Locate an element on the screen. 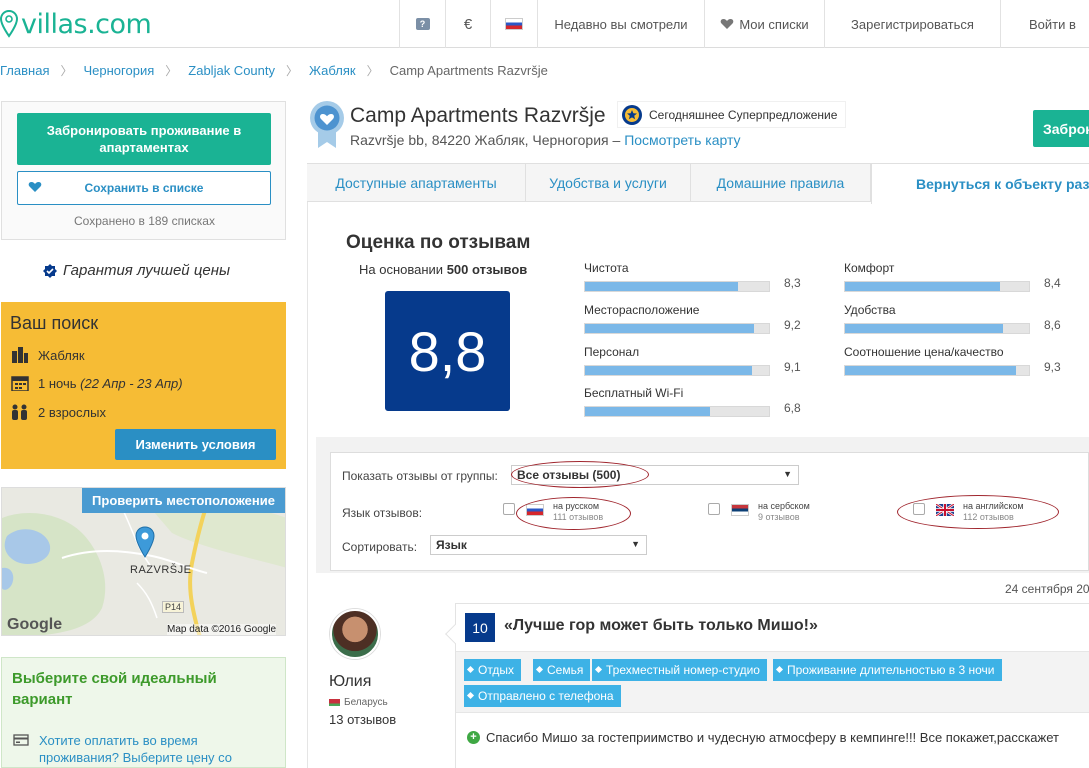 This screenshot has width=1089, height=768. help-button: ? is located at coordinates (422, 24).